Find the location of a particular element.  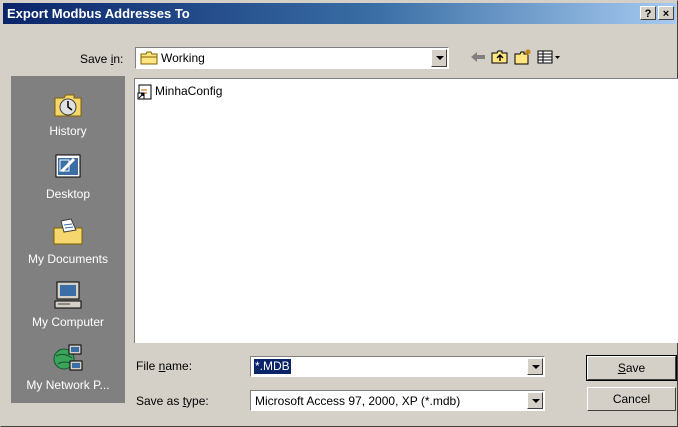

title-bar: Export Modbus Addresses To ? × is located at coordinates (339, 13).